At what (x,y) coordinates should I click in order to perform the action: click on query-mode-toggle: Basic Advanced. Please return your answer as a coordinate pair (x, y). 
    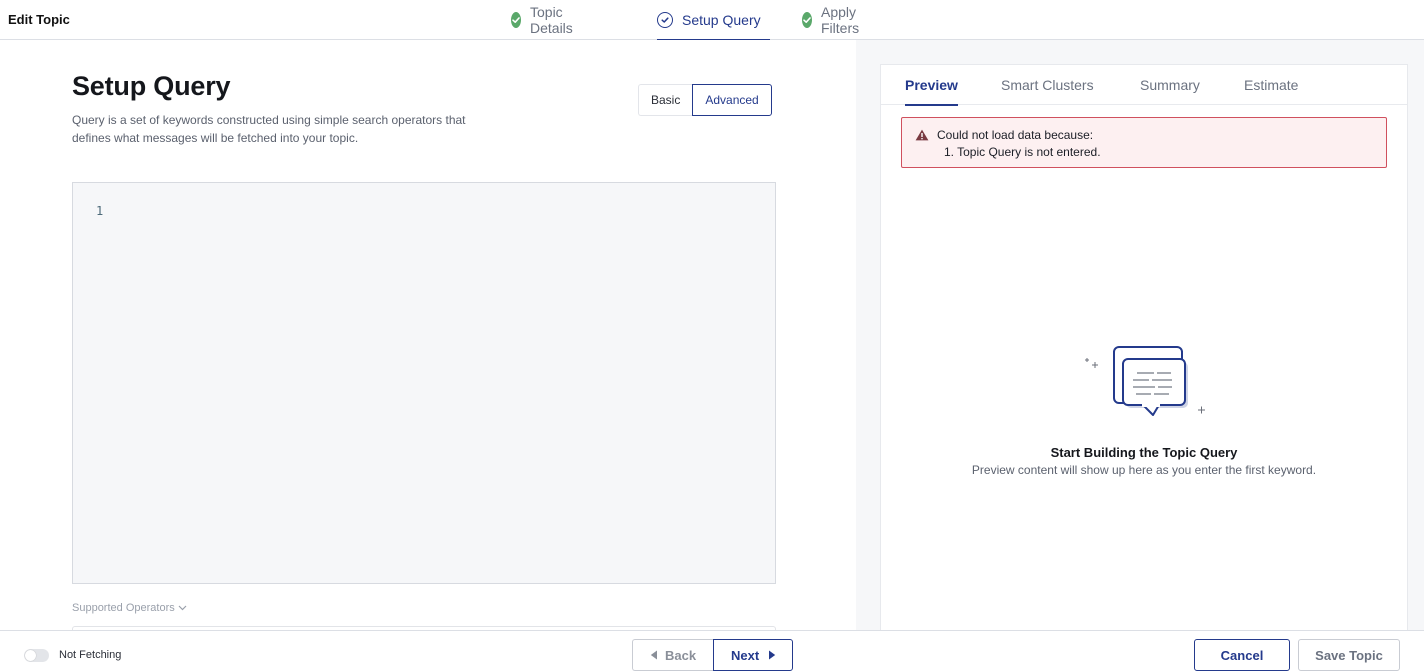
    Looking at the image, I should click on (705, 100).